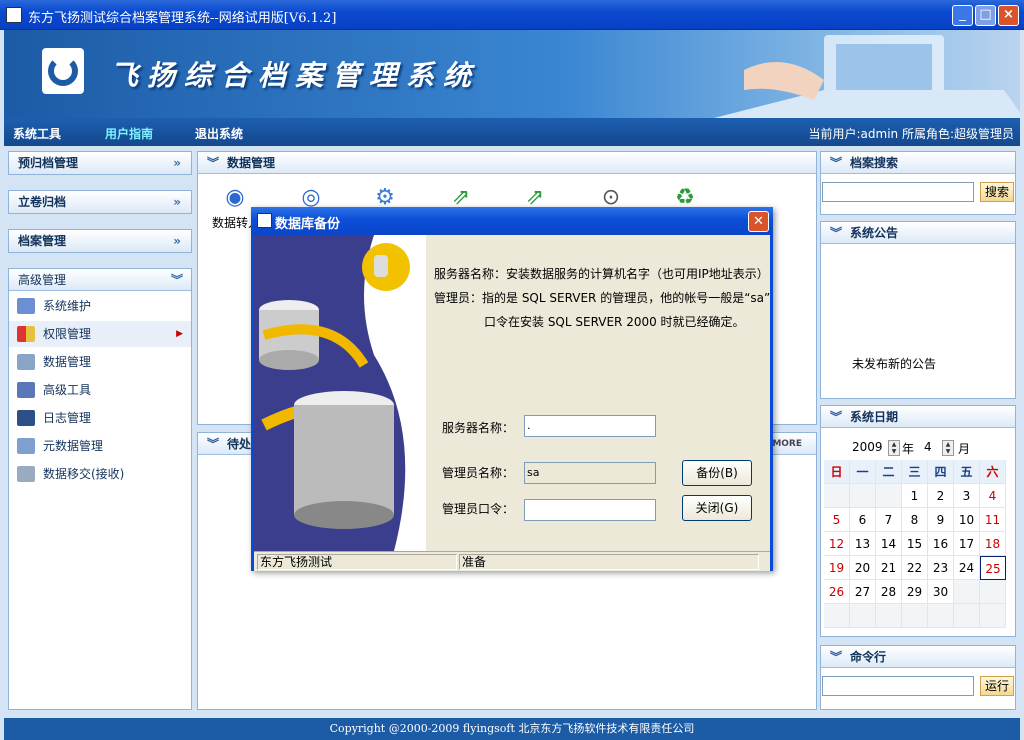  What do you see at coordinates (264, 220) in the screenshot?
I see `dialog-app-icon` at bounding box center [264, 220].